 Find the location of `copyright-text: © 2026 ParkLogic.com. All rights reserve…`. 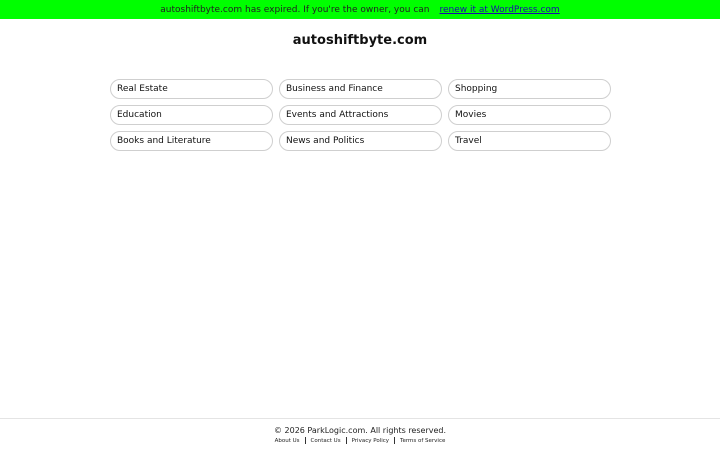

copyright-text: © 2026 ParkLogic.com. All rights reserve… is located at coordinates (360, 430).